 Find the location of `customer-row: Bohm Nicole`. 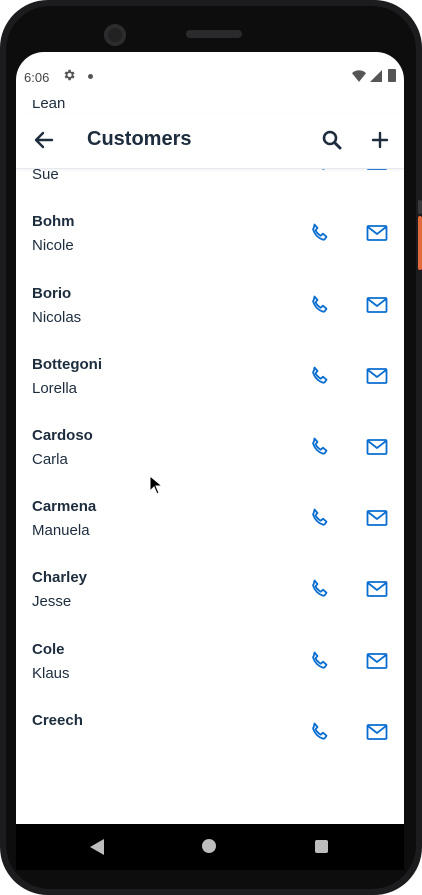

customer-row: Bohm Nicole is located at coordinates (210, 248).